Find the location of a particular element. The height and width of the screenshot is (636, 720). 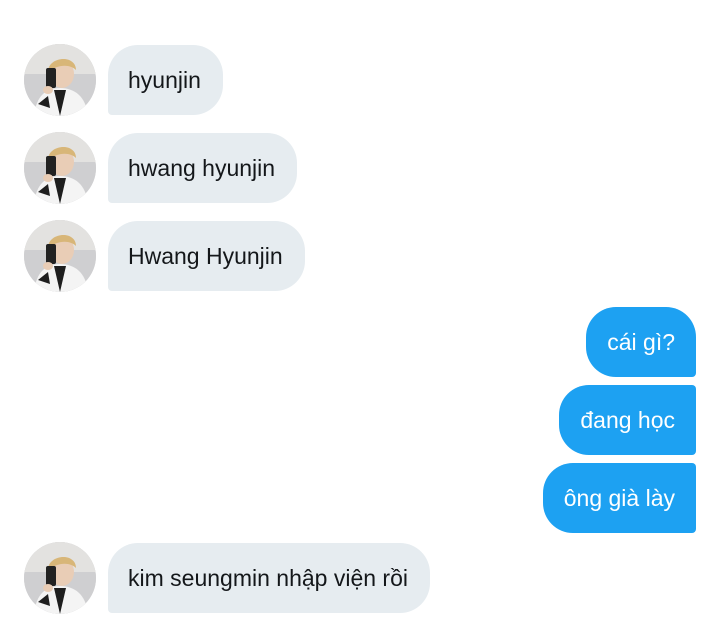

message-bubble-outgoing: đang học is located at coordinates (627, 420).